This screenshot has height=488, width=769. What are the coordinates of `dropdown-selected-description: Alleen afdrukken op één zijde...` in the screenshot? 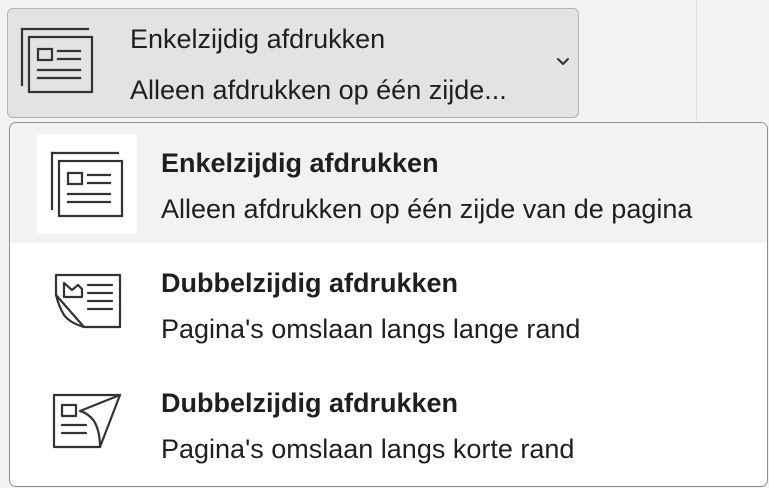 It's located at (318, 90).